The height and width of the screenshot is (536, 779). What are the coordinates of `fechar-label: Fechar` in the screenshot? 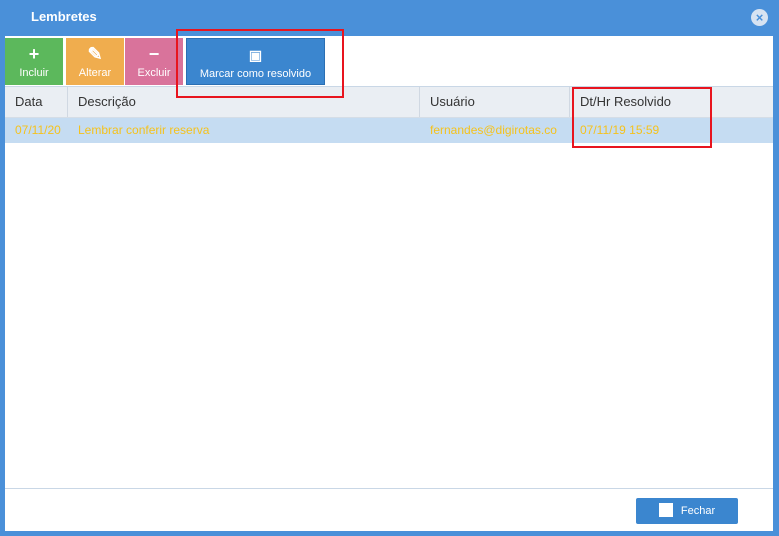 It's located at (698, 511).